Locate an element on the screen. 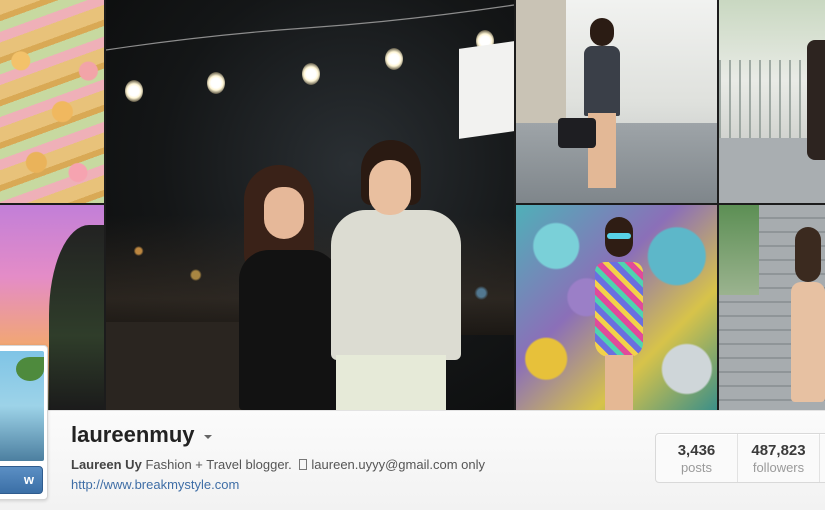 The height and width of the screenshot is (510, 825). avatar is located at coordinates (22, 406).